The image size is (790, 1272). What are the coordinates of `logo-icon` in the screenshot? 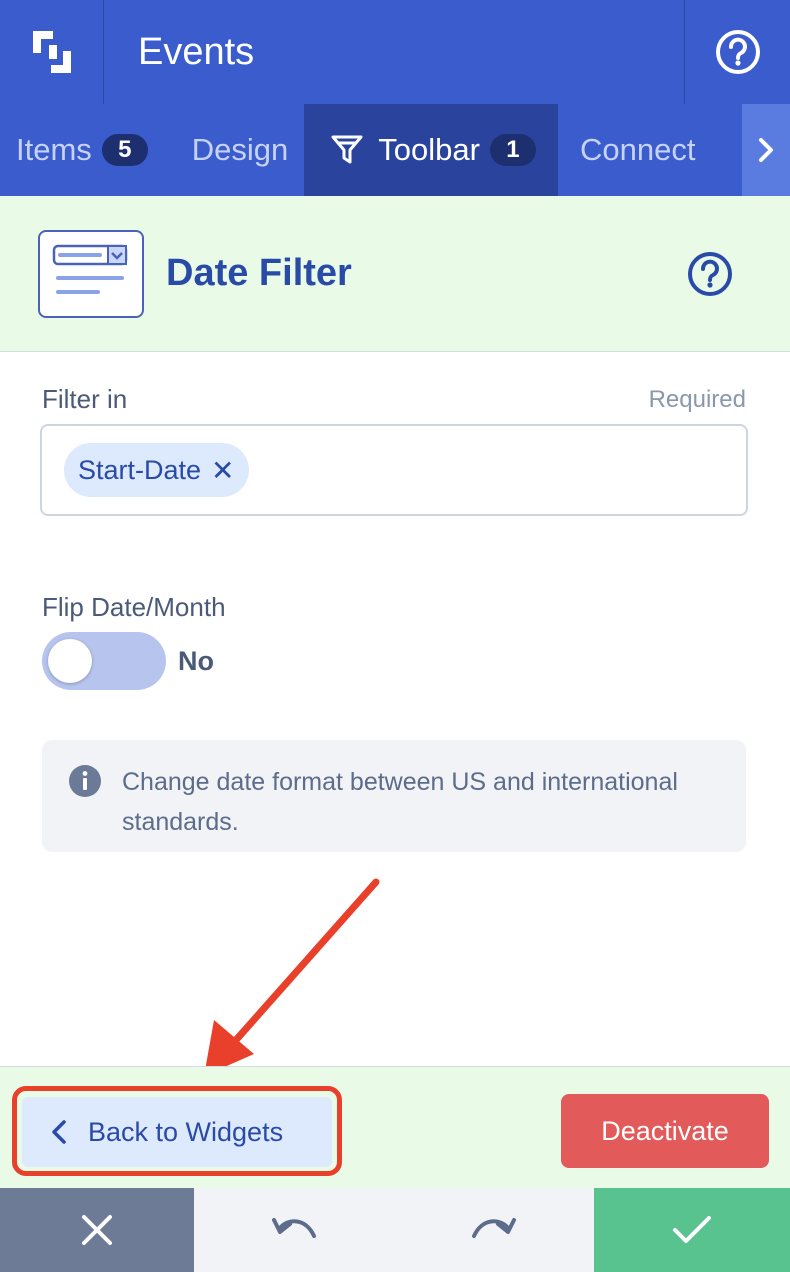 It's located at (51, 52).